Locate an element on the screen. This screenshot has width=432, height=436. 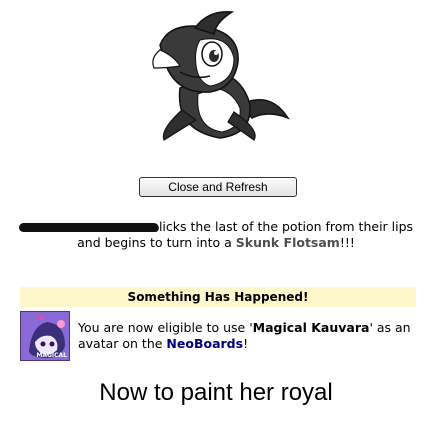
avatar-text-before: You are now eligible to use ' is located at coordinates (165, 327).